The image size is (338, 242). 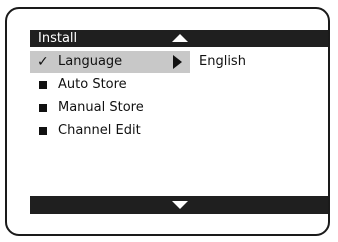 I want to click on submenu-arrow-icon, so click(x=177, y=62).